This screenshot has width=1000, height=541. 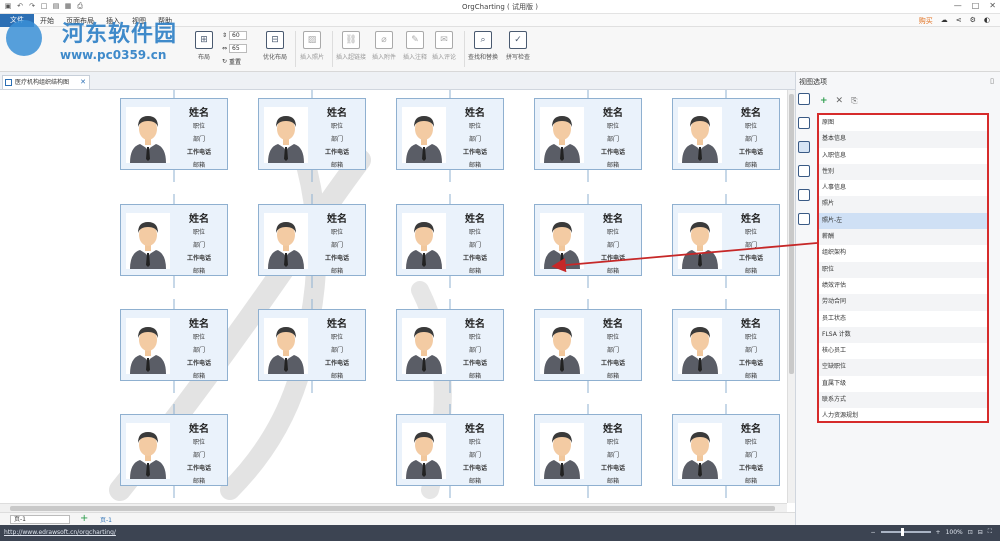 What do you see at coordinates (944, 21) in the screenshot?
I see `cloud-icon: ☁` at bounding box center [944, 21].